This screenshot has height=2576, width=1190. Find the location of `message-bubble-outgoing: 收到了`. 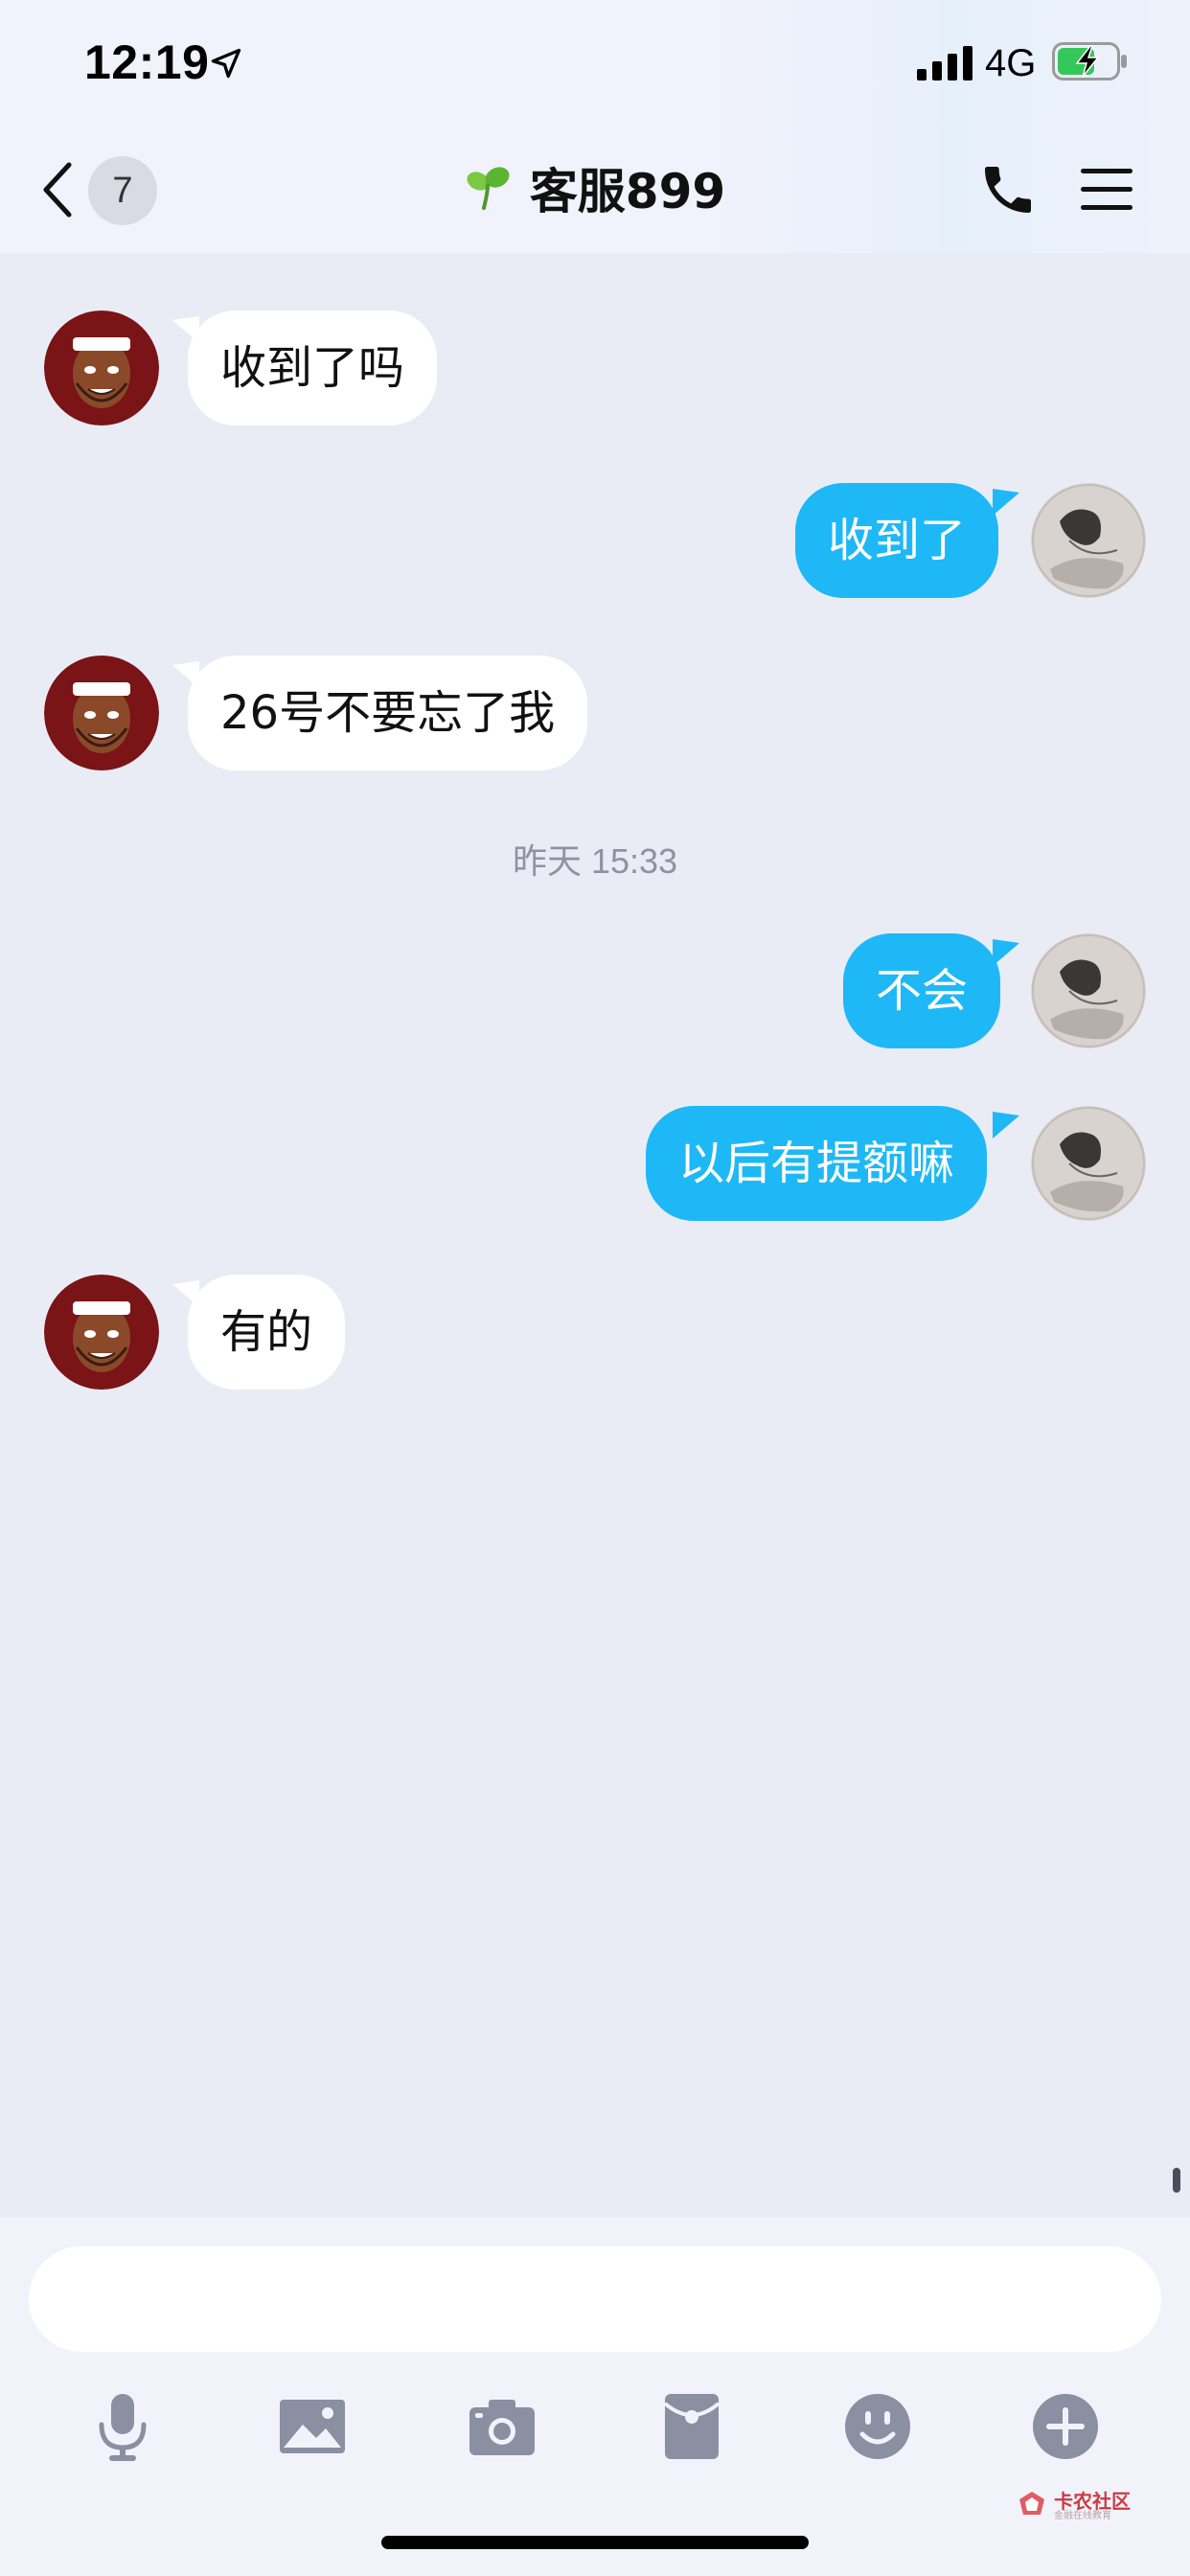

message-bubble-outgoing: 收到了 is located at coordinates (897, 540).